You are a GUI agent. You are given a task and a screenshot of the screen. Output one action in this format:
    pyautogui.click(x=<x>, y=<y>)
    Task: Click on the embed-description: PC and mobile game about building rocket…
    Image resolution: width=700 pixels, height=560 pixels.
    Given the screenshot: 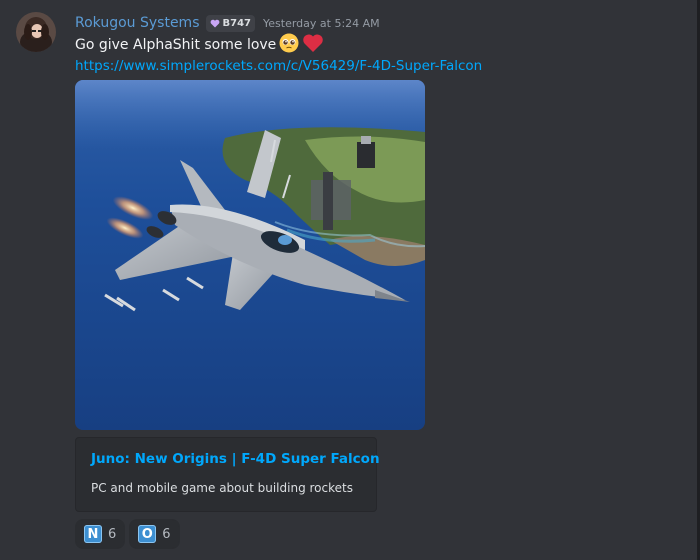 What is the action you would take?
    pyautogui.click(x=222, y=488)
    